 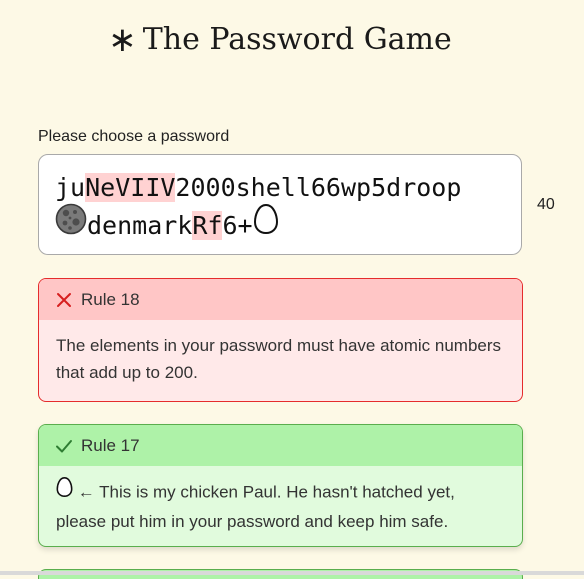 I want to click on horizontal-scrollbar, so click(x=292, y=573).